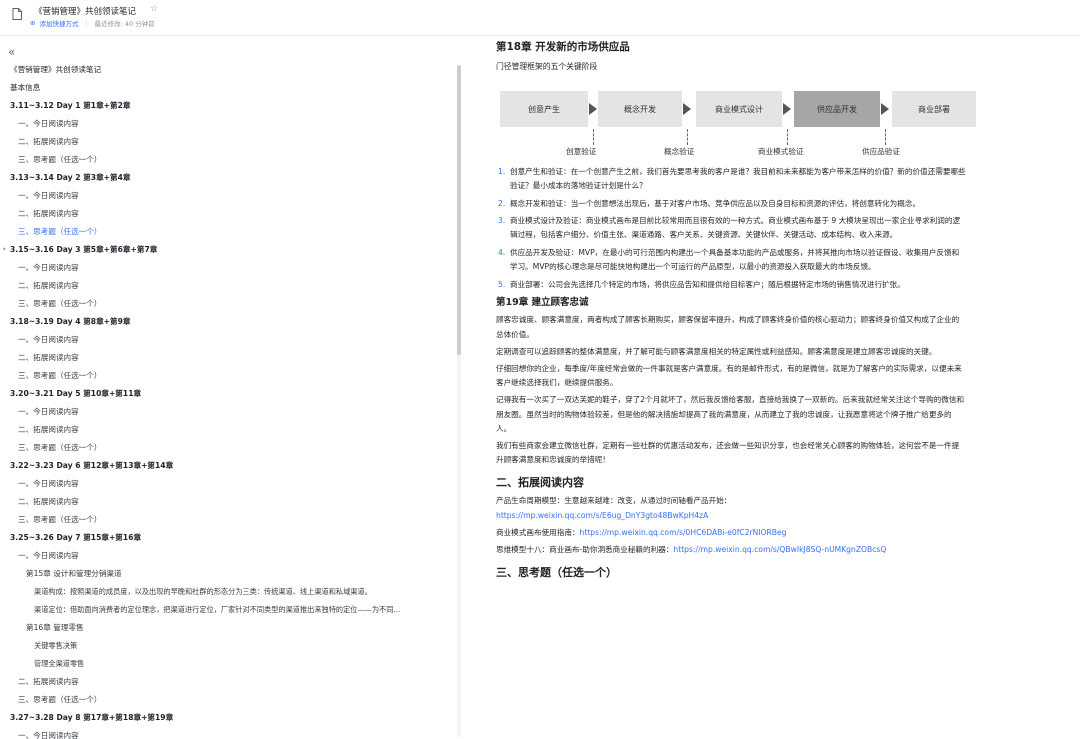 The width and height of the screenshot is (1080, 739). Describe the element at coordinates (32, 23) in the screenshot. I see `shortcut-icon: ⊕` at that location.